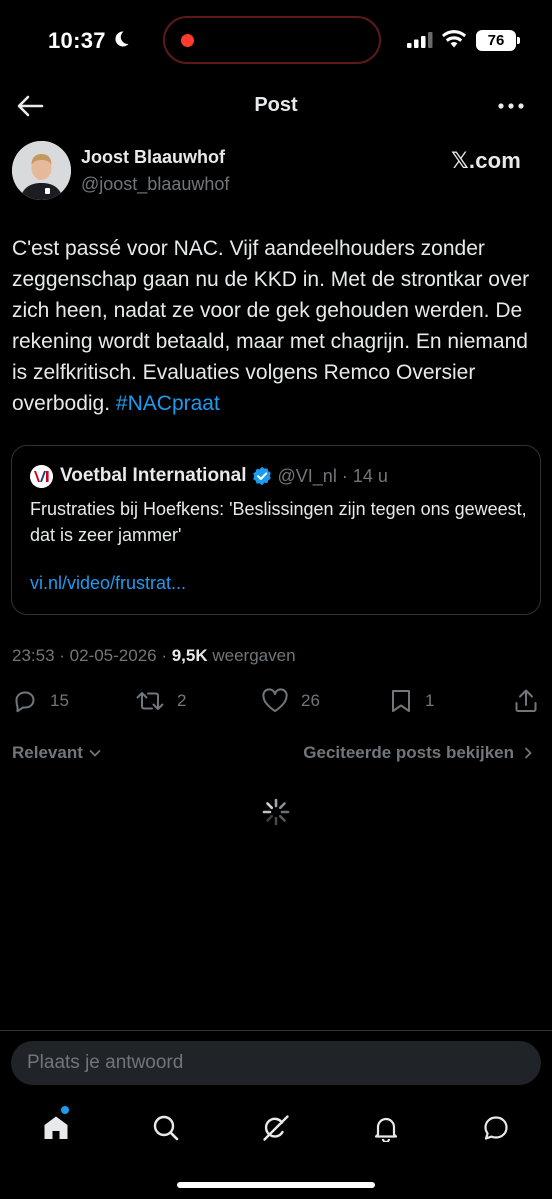 This screenshot has width=552, height=1199. What do you see at coordinates (47, 752) in the screenshot?
I see `sort-label: Relevant` at bounding box center [47, 752].